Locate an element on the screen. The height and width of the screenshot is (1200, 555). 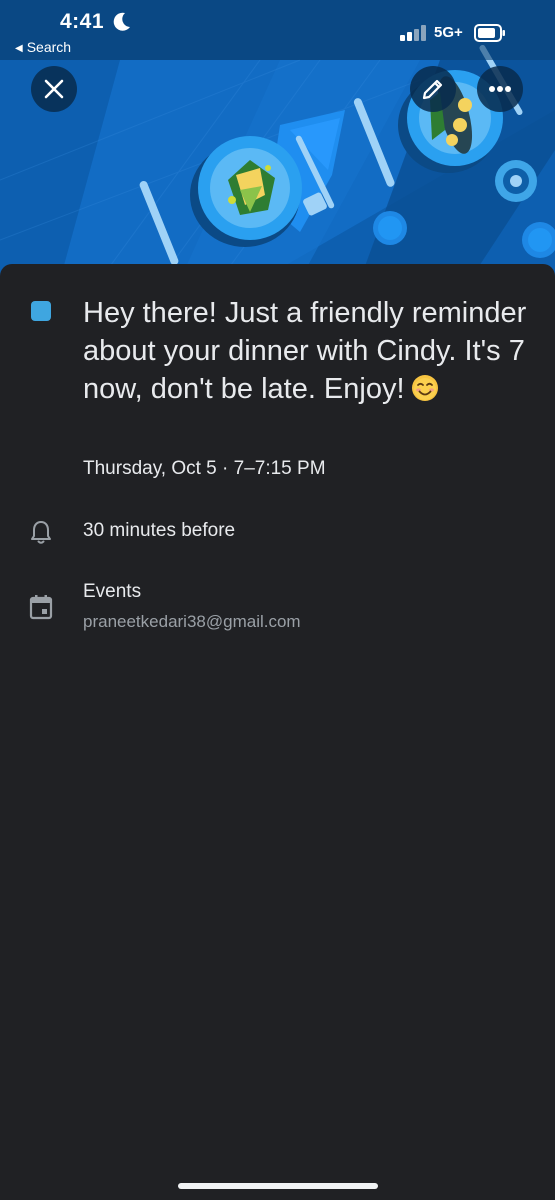
more-options-button is located at coordinates (500, 89).